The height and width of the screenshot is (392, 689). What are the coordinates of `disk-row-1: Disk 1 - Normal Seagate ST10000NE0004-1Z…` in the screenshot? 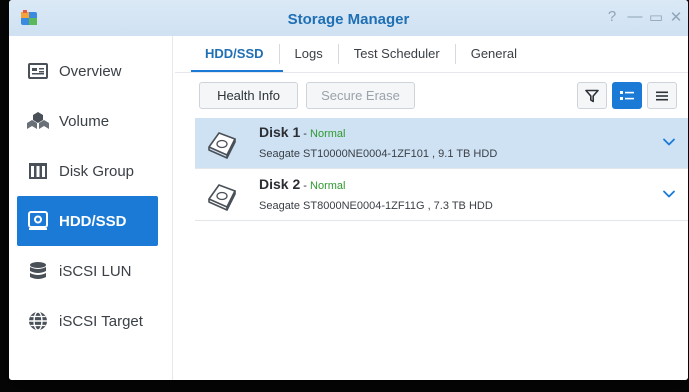 It's located at (441, 143).